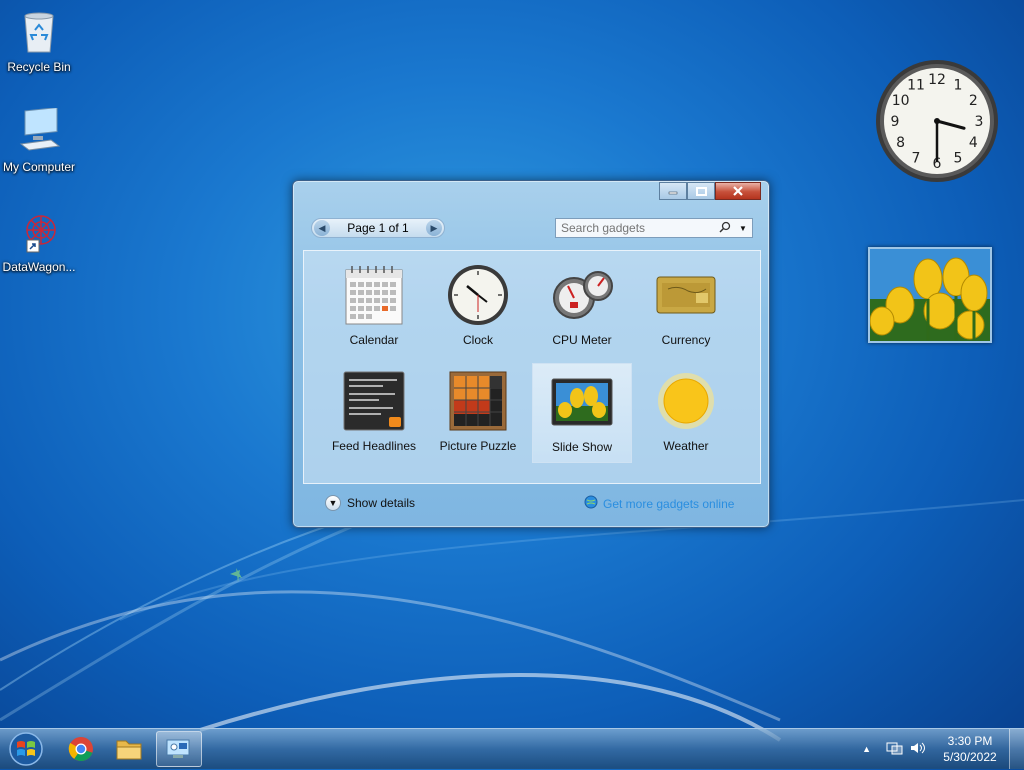  I want to click on desktop-icon-label: My Computer, so click(39, 167).